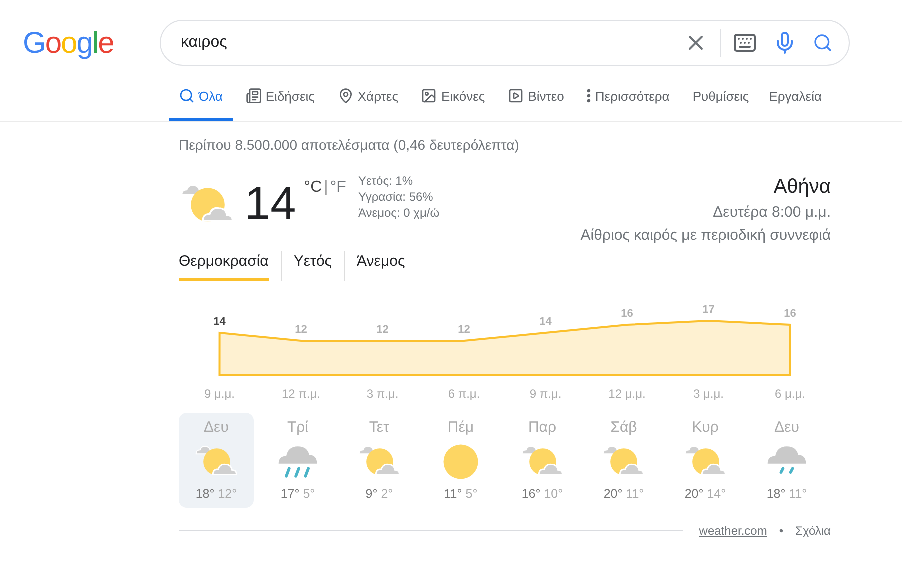 Image resolution: width=902 pixels, height=570 pixels. What do you see at coordinates (346, 96) in the screenshot?
I see `map-pin-icon` at bounding box center [346, 96].